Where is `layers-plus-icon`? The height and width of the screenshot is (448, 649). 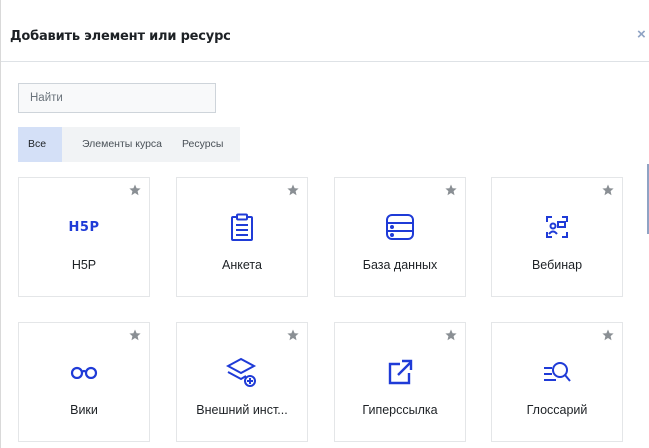 layers-plus-icon is located at coordinates (242, 372).